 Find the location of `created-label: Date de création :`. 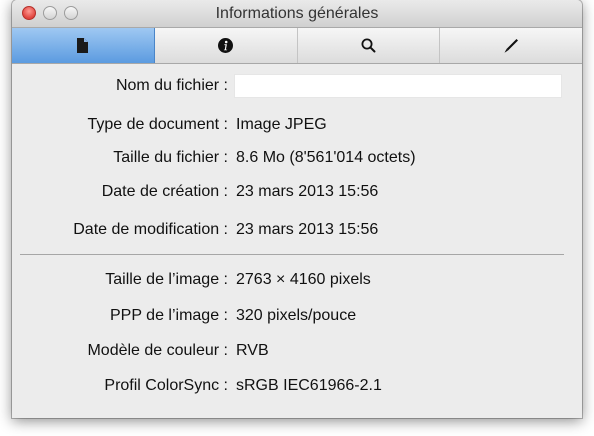

created-label: Date de création : is located at coordinates (164, 191).